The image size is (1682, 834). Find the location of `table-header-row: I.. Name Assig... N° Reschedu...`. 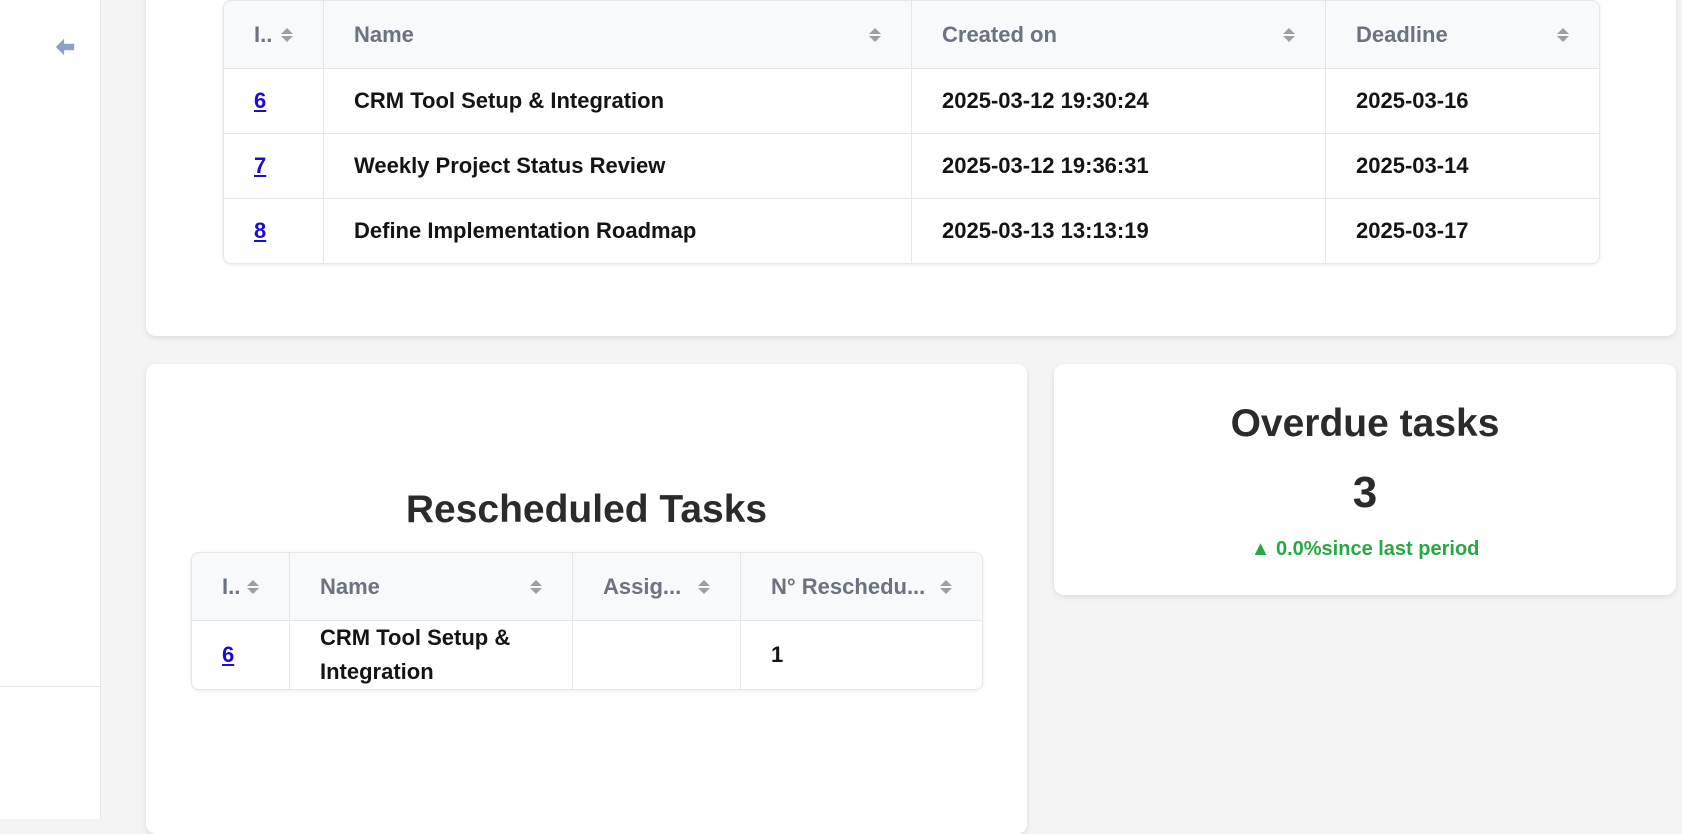

table-header-row: I.. Name Assig... N° Reschedu... is located at coordinates (587, 587).